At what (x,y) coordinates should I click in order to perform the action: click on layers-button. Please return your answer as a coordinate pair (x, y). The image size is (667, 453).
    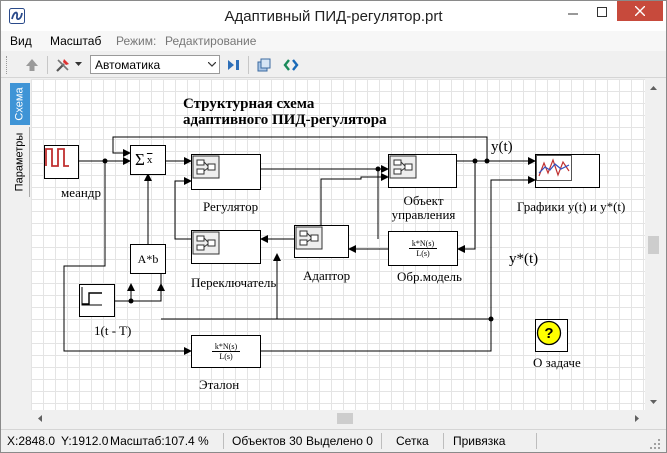
    Looking at the image, I should click on (264, 64).